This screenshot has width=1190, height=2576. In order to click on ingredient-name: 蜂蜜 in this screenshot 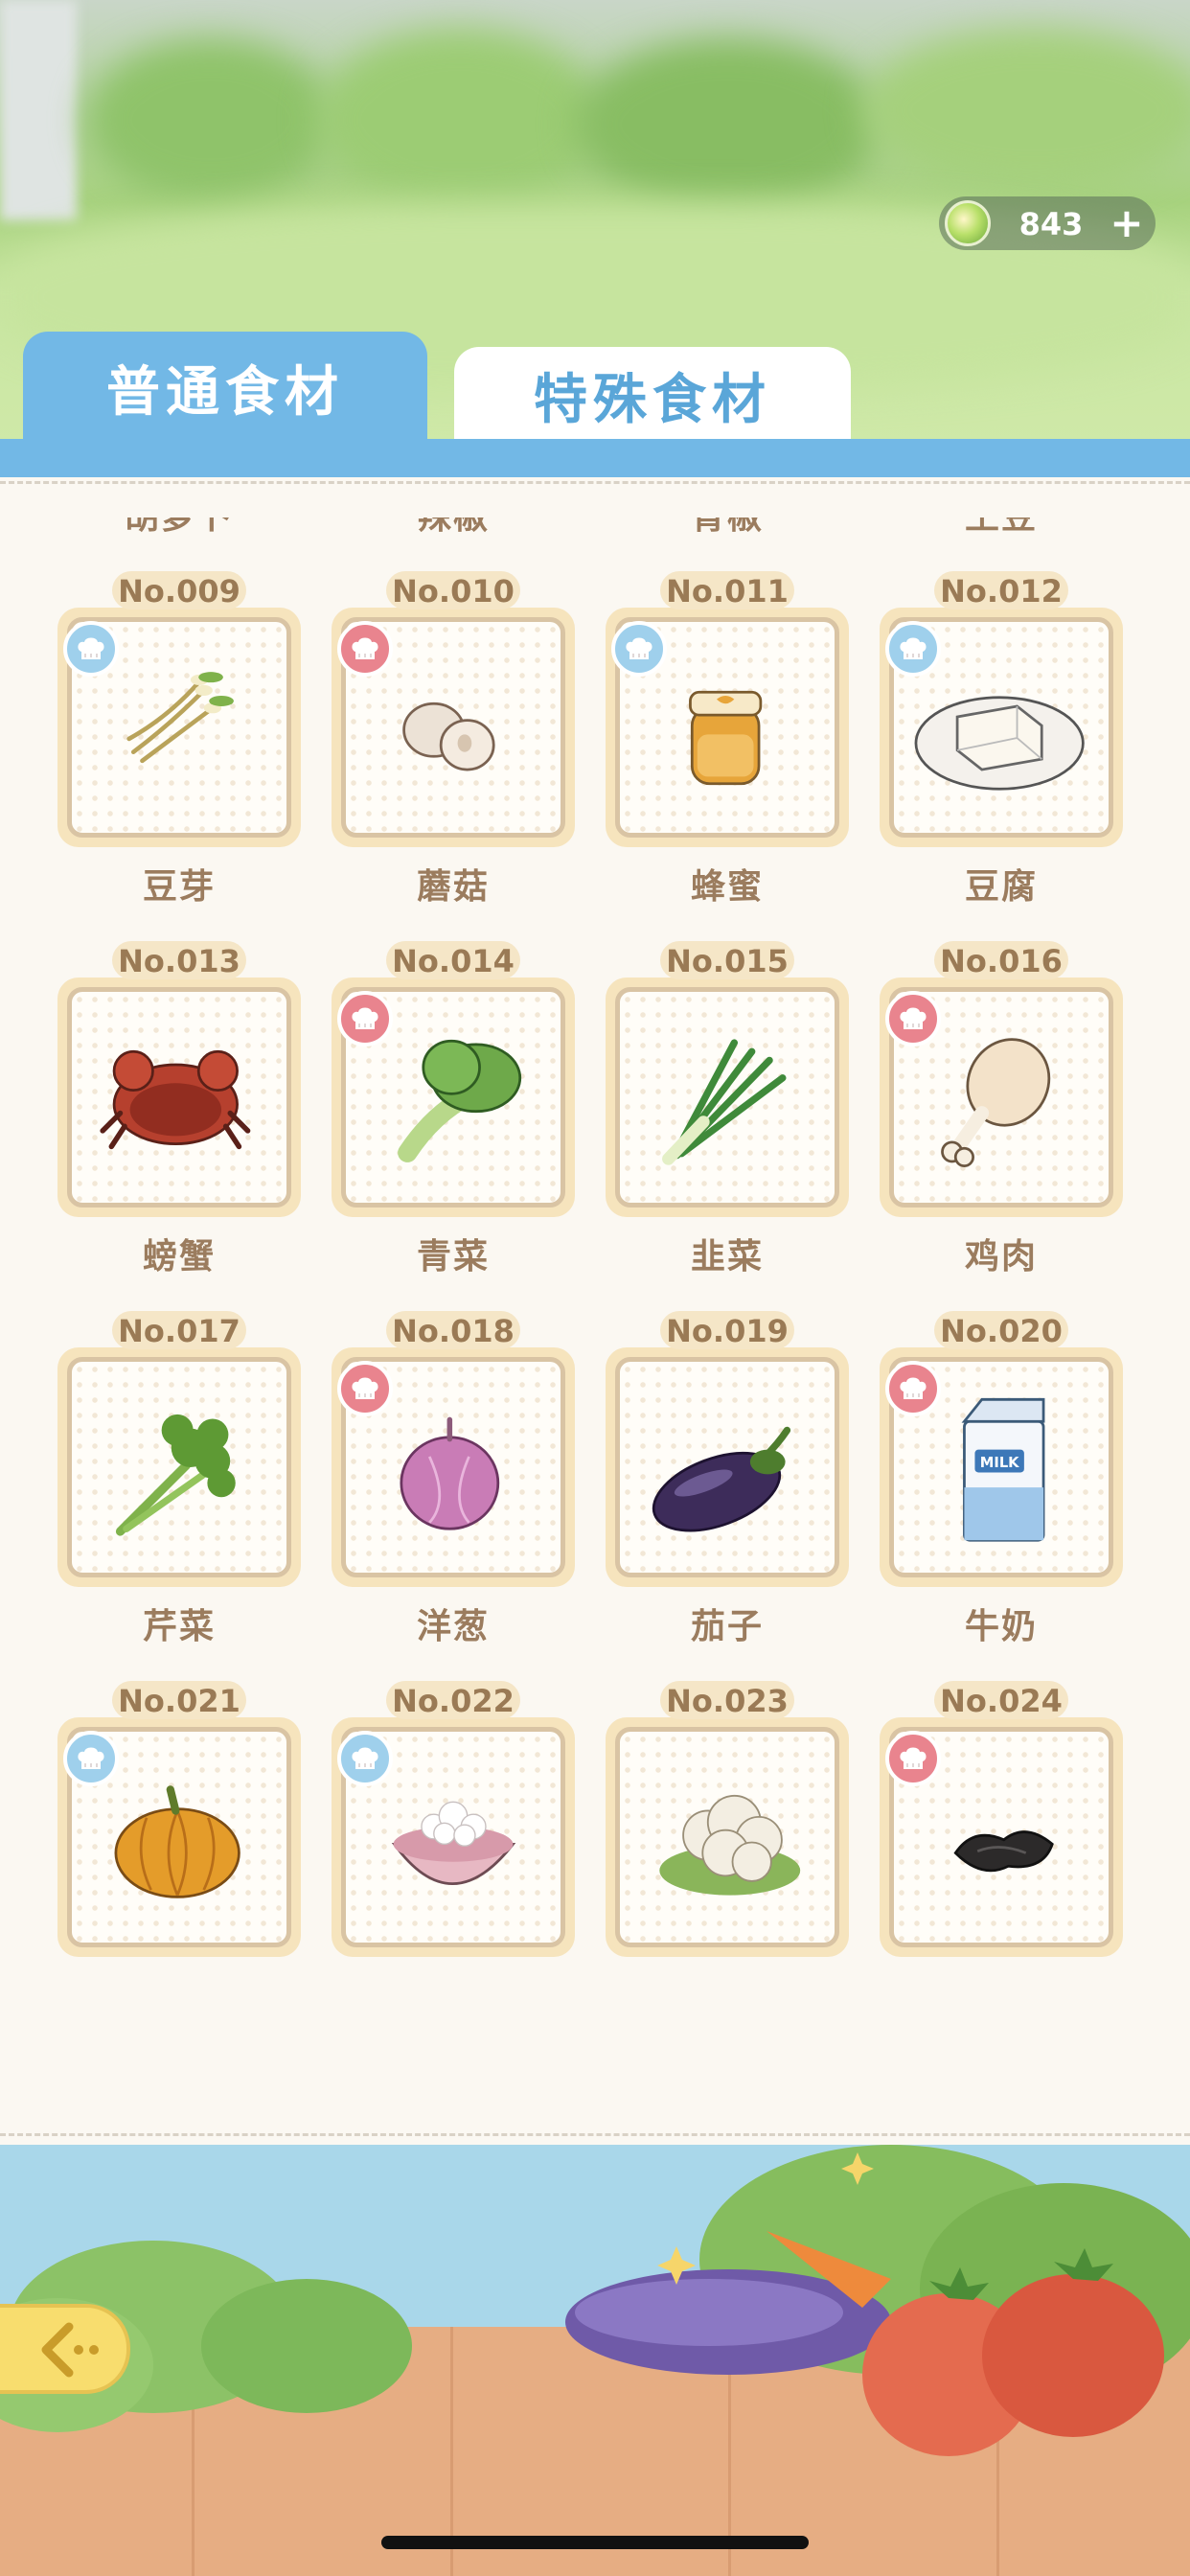, I will do `click(727, 887)`.